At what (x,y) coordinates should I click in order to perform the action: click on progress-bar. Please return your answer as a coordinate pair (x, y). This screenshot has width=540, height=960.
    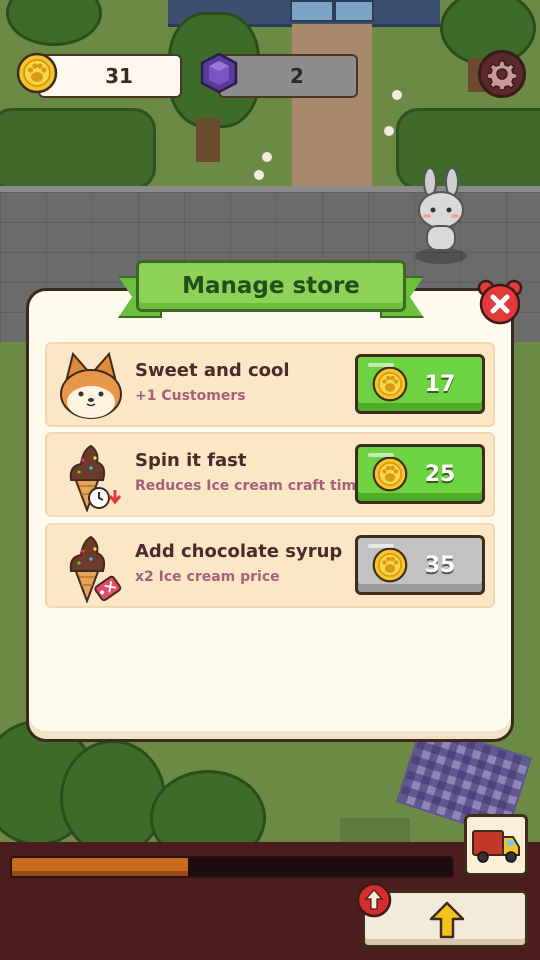
    Looking at the image, I should click on (232, 867).